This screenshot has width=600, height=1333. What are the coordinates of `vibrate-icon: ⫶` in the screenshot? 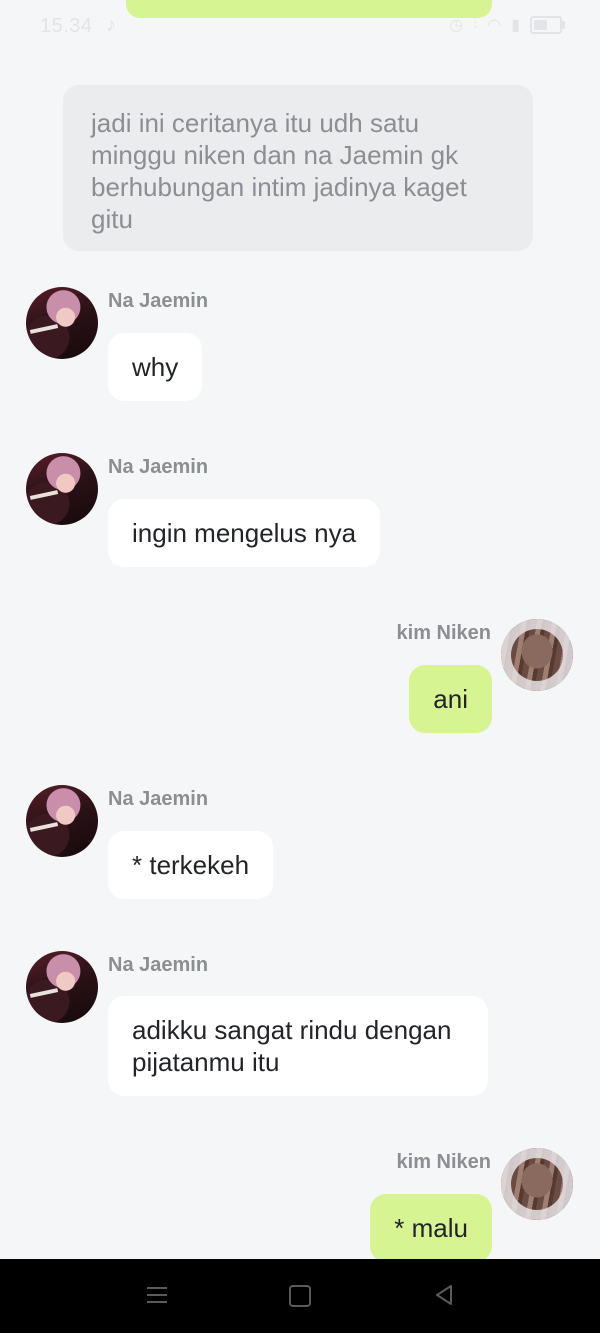 It's located at (475, 24).